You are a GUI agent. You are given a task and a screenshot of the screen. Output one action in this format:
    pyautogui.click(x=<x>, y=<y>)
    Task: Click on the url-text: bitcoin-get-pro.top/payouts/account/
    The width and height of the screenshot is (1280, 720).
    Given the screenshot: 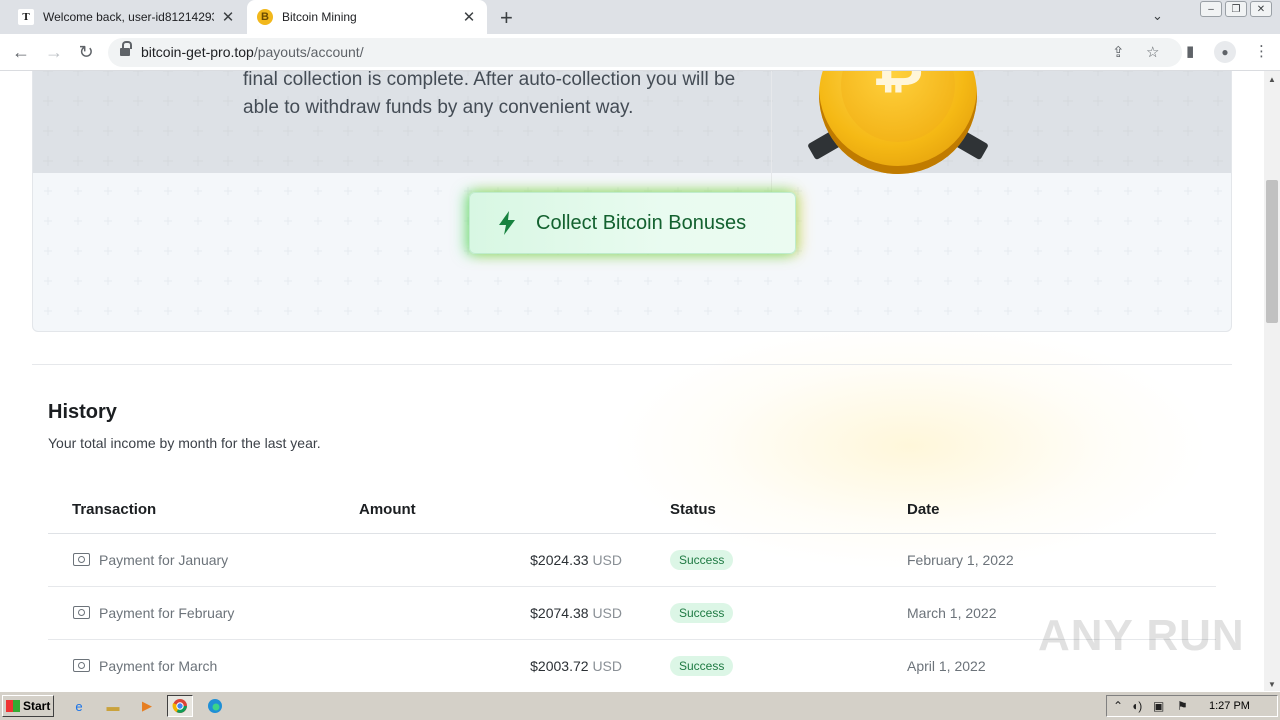 What is the action you would take?
    pyautogui.click(x=252, y=52)
    